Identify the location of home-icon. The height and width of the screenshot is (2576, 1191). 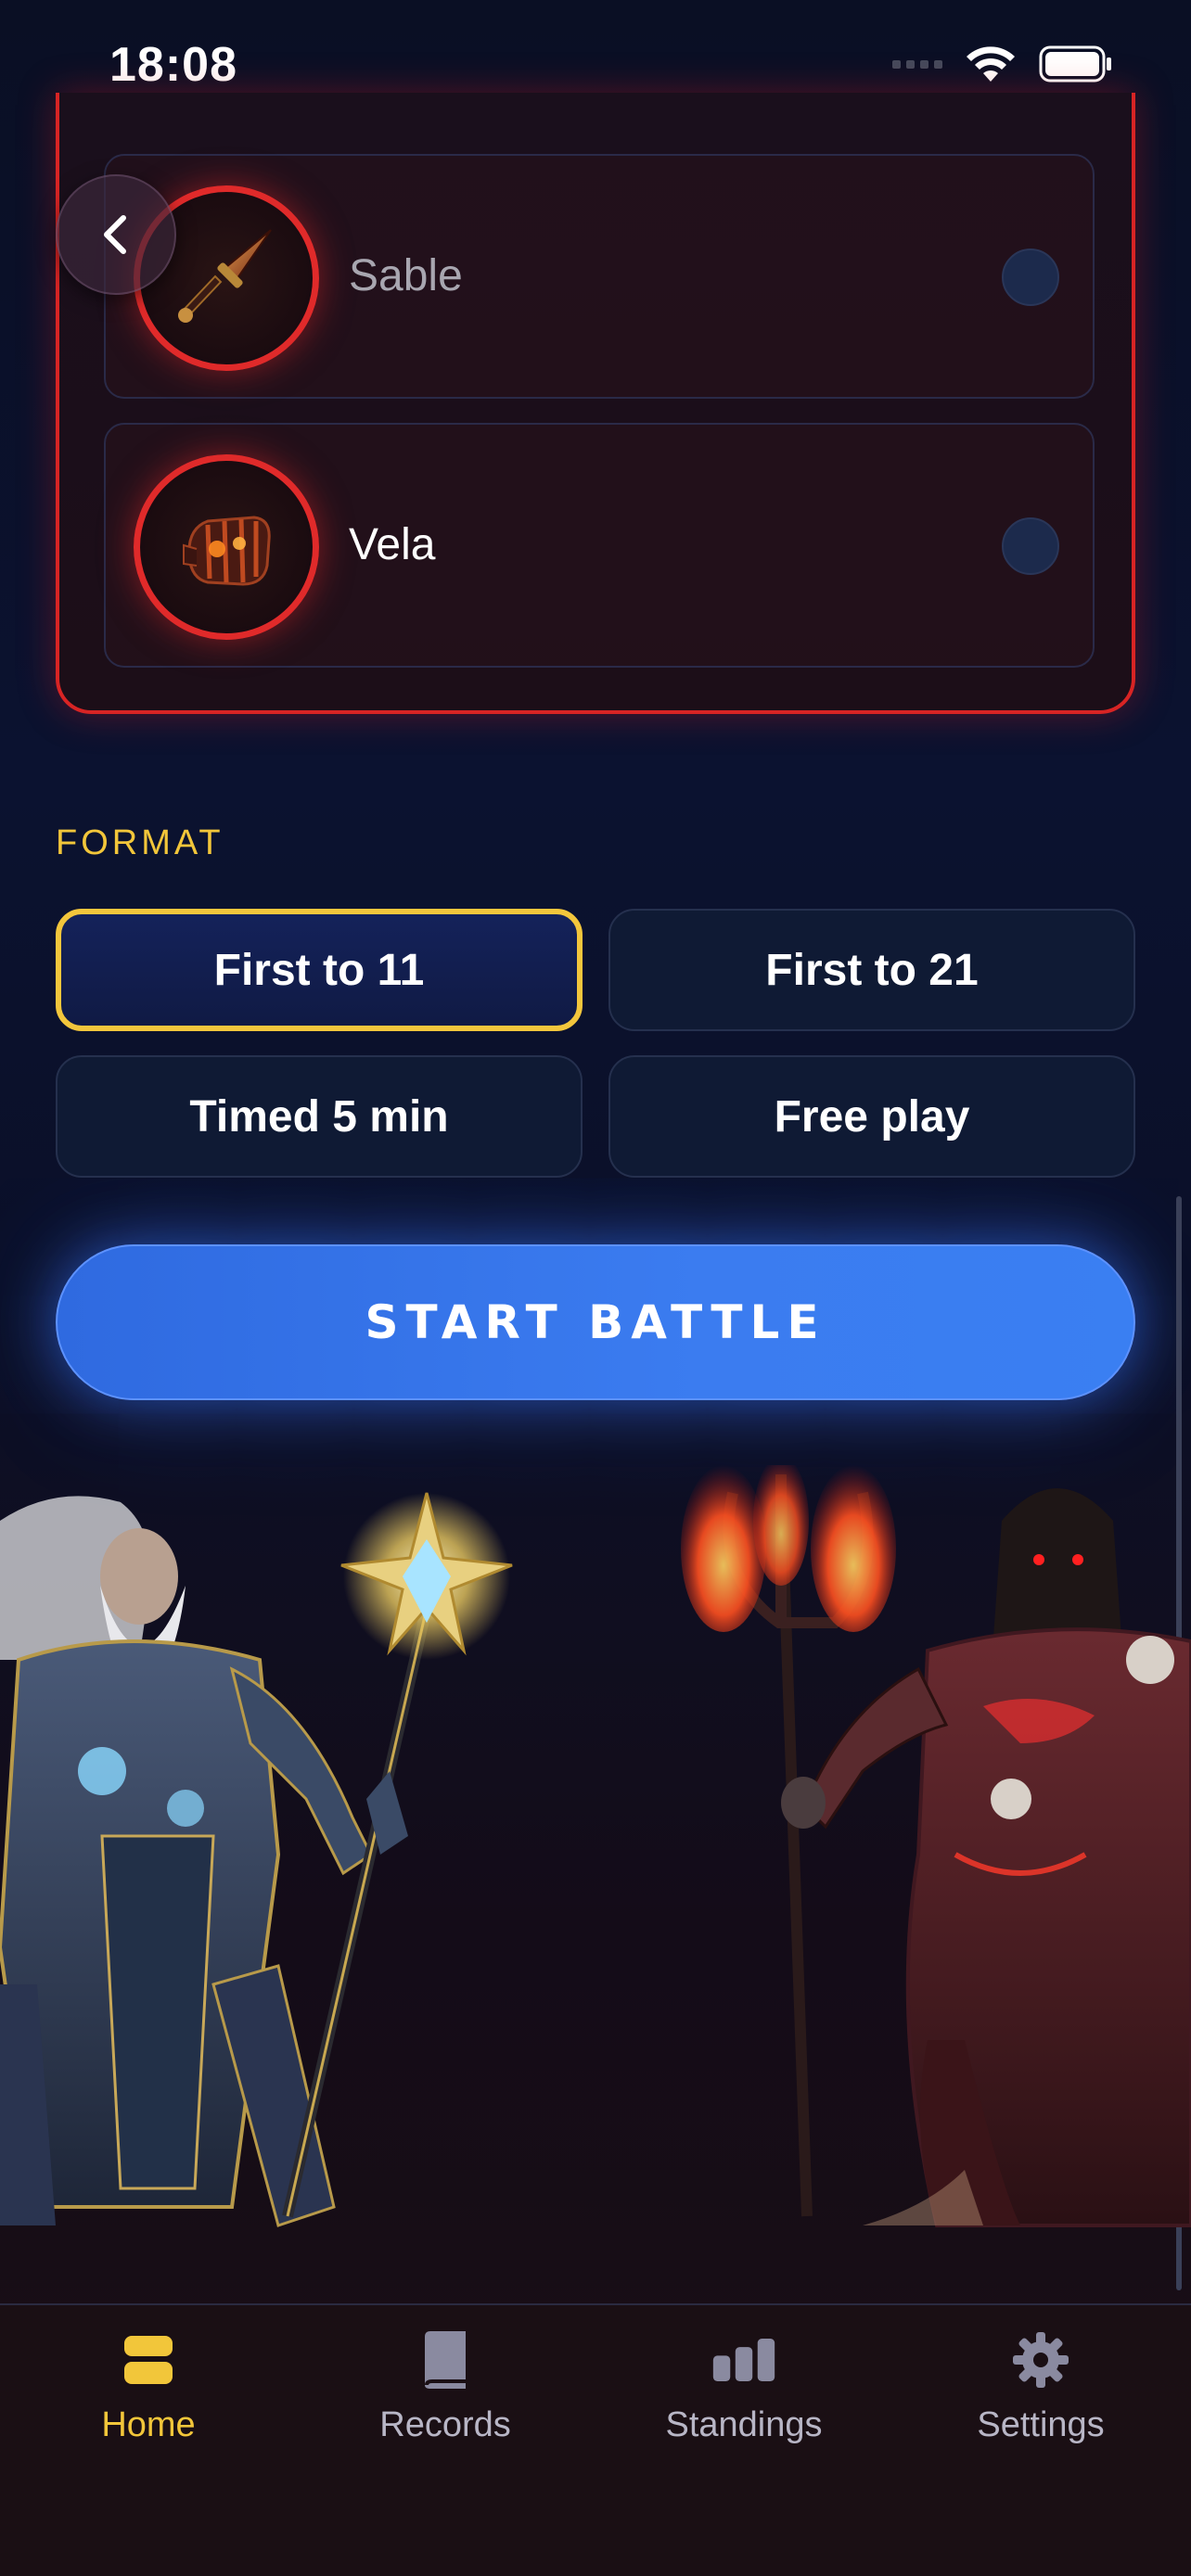
(148, 2359).